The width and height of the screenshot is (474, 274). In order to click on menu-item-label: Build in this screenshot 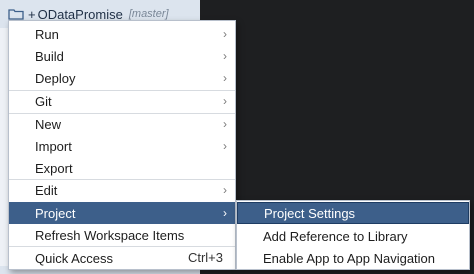, I will do `click(49, 56)`.